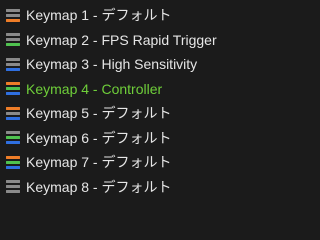  I want to click on keymap-label: Keymap 3 - High Sensitivity, so click(112, 64).